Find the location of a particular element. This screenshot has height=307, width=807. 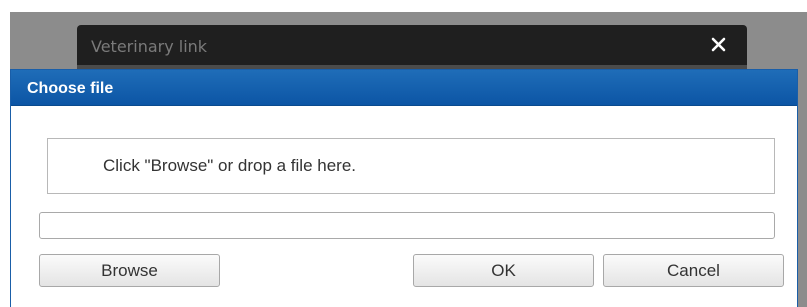

browse-button: Browse is located at coordinates (129, 270).